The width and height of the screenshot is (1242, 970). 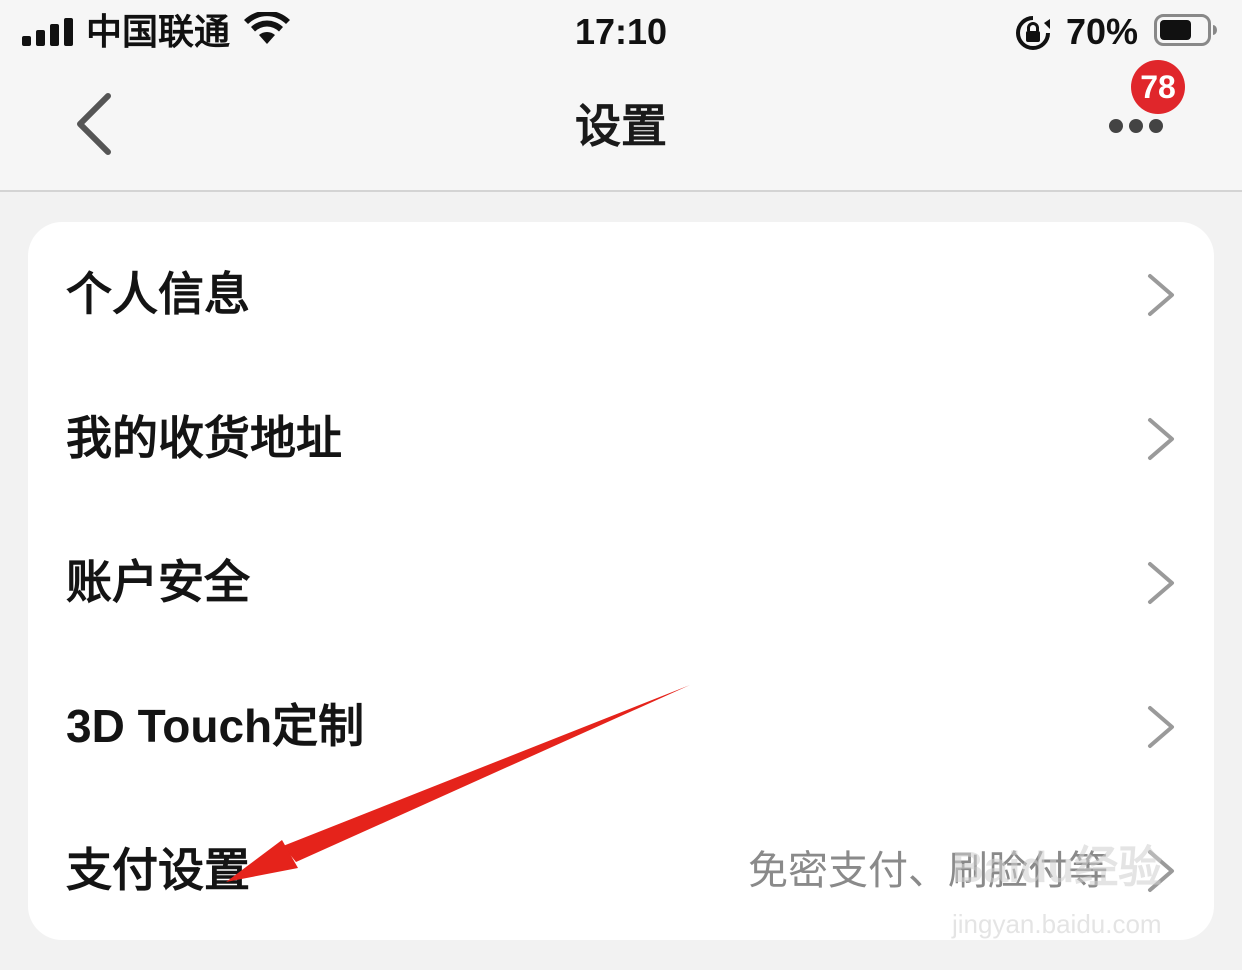 I want to click on settings-item-personal-info: 个人信息, so click(x=621, y=294).